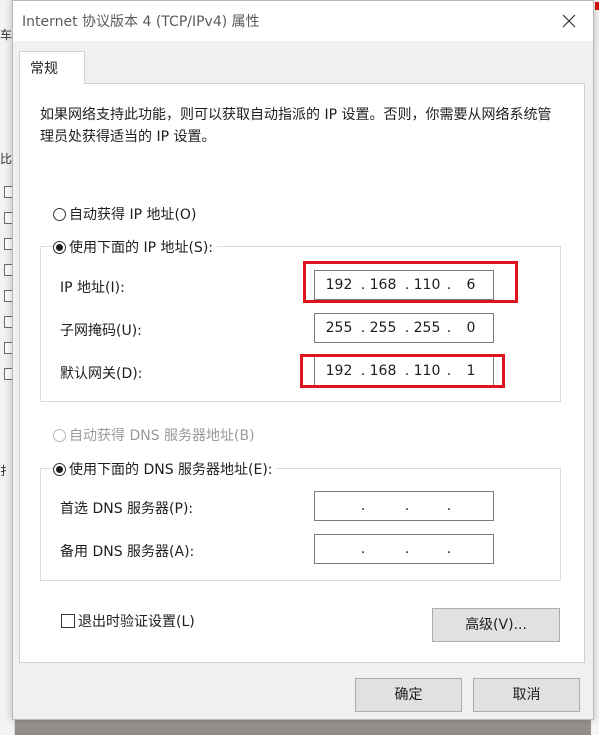 The width and height of the screenshot is (599, 735). I want to click on manual-dns-radio-label: 使用下面的 DNS 服务器地址(E):, so click(171, 470).